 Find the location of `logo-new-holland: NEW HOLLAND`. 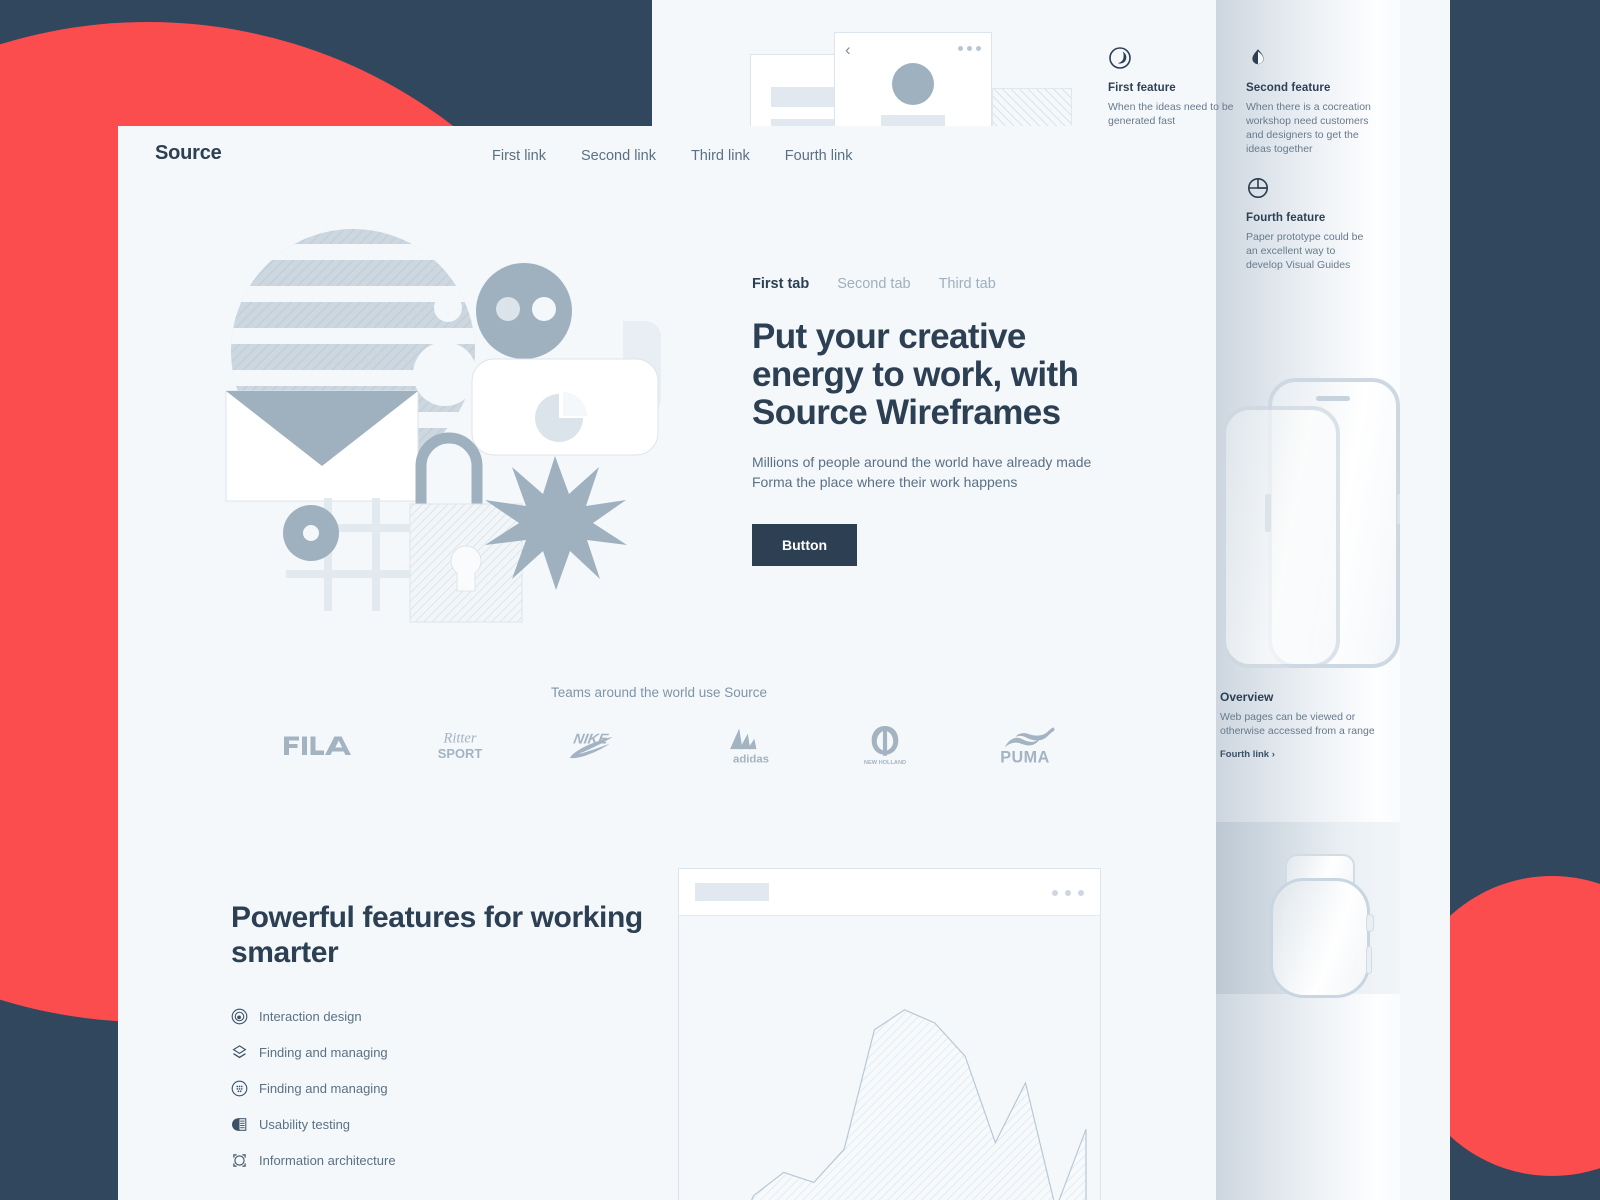

logo-new-holland: NEW HOLLAND is located at coordinates (884, 746).